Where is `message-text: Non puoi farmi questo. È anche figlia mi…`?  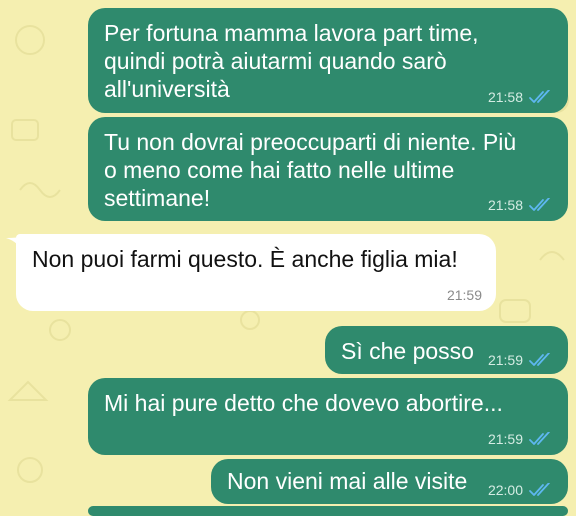
message-text: Non puoi farmi questo. È anche figlia mi… is located at coordinates (245, 259).